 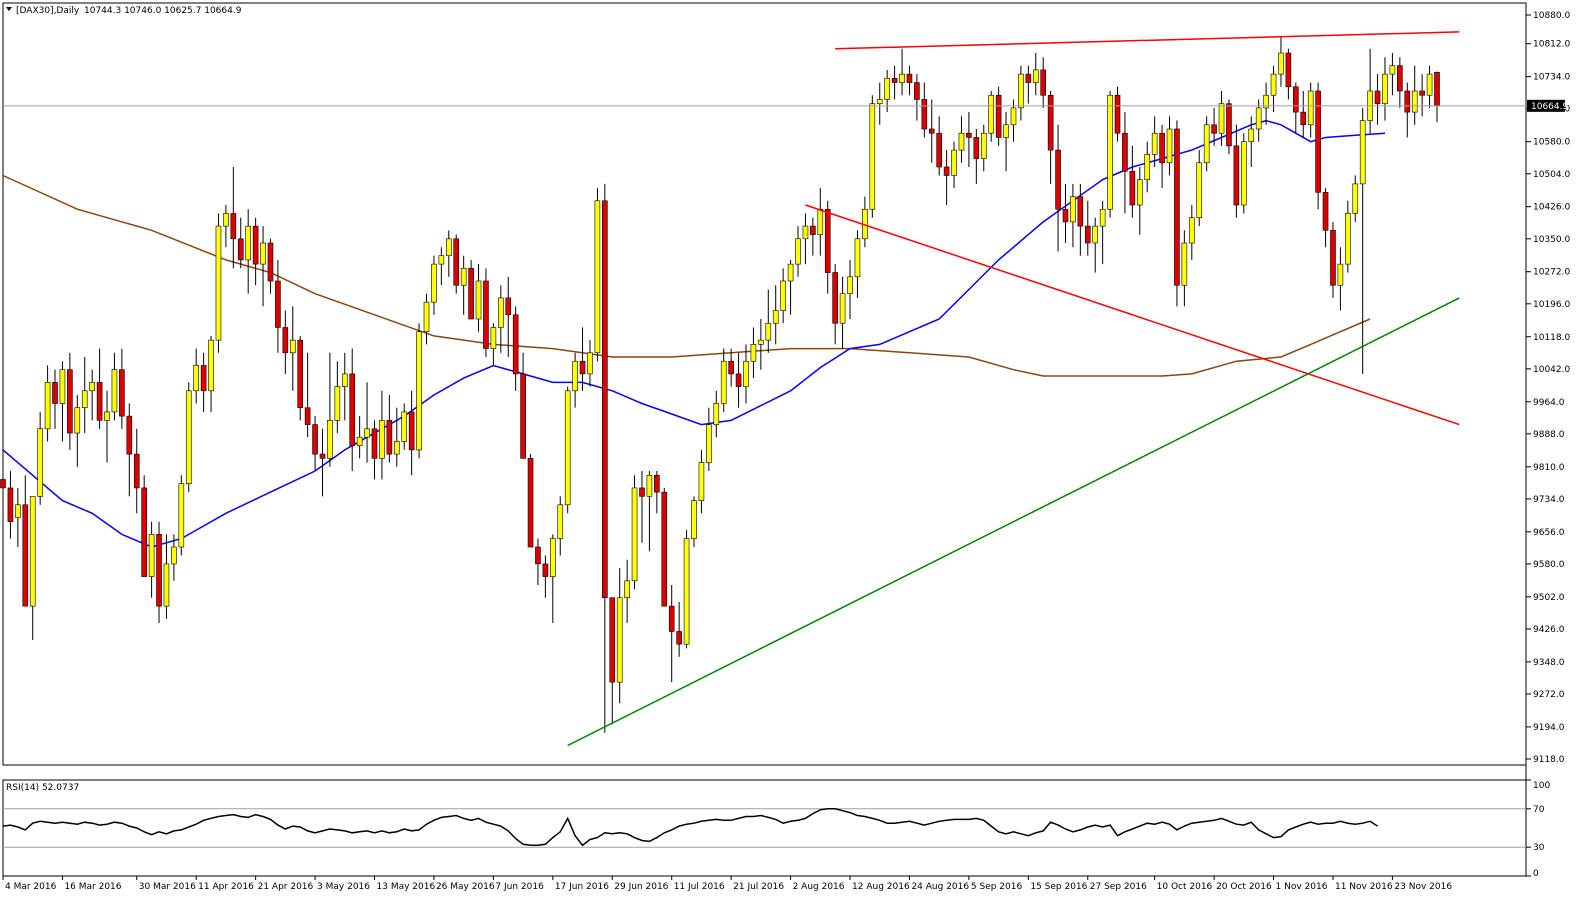 I want to click on x-tick-label: 11 Apr 2016, so click(x=226, y=887).